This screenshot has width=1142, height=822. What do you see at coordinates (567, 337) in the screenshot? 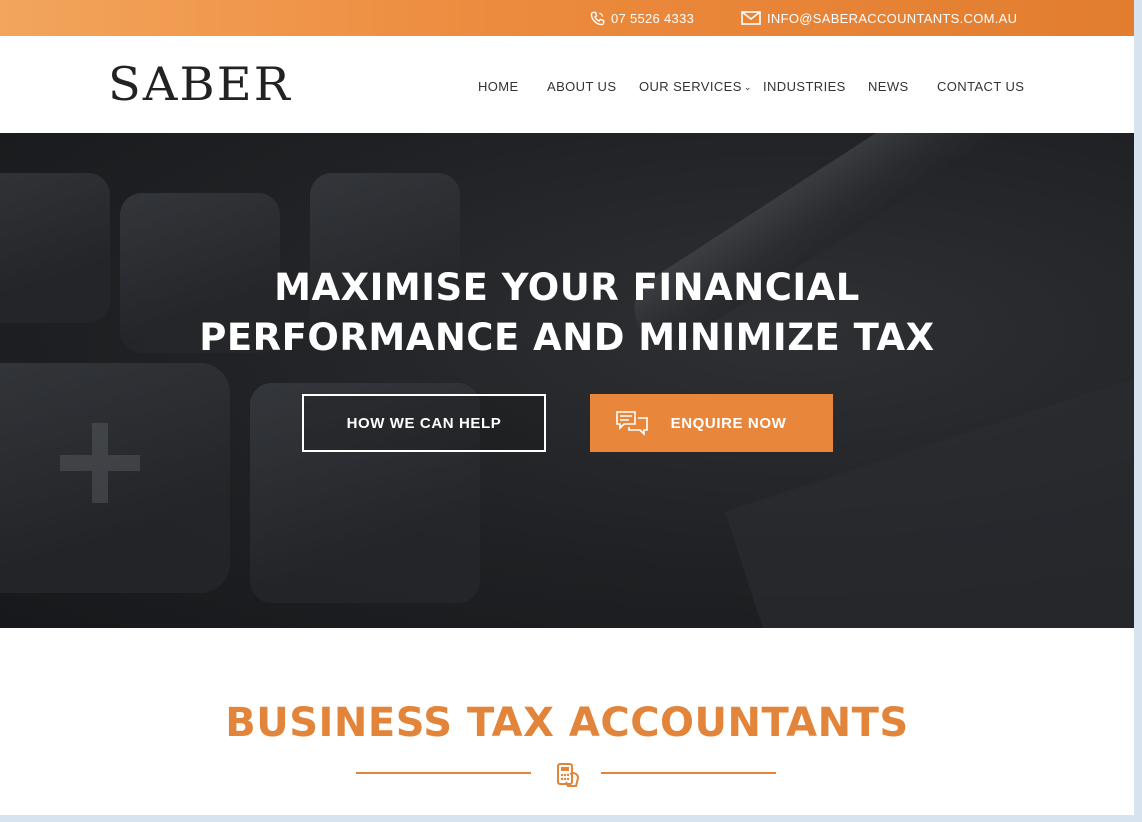
I see `hero-headline-line2: PERFORMANCE AND MINIMIZE TAX` at bounding box center [567, 337].